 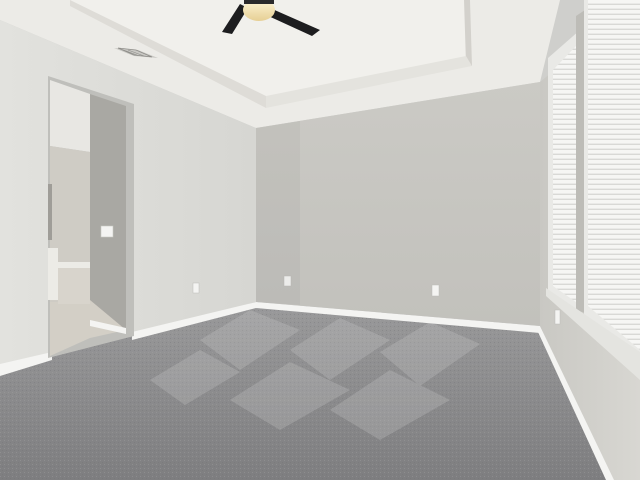 What do you see at coordinates (557, 317) in the screenshot?
I see `wall-outlet-right` at bounding box center [557, 317].